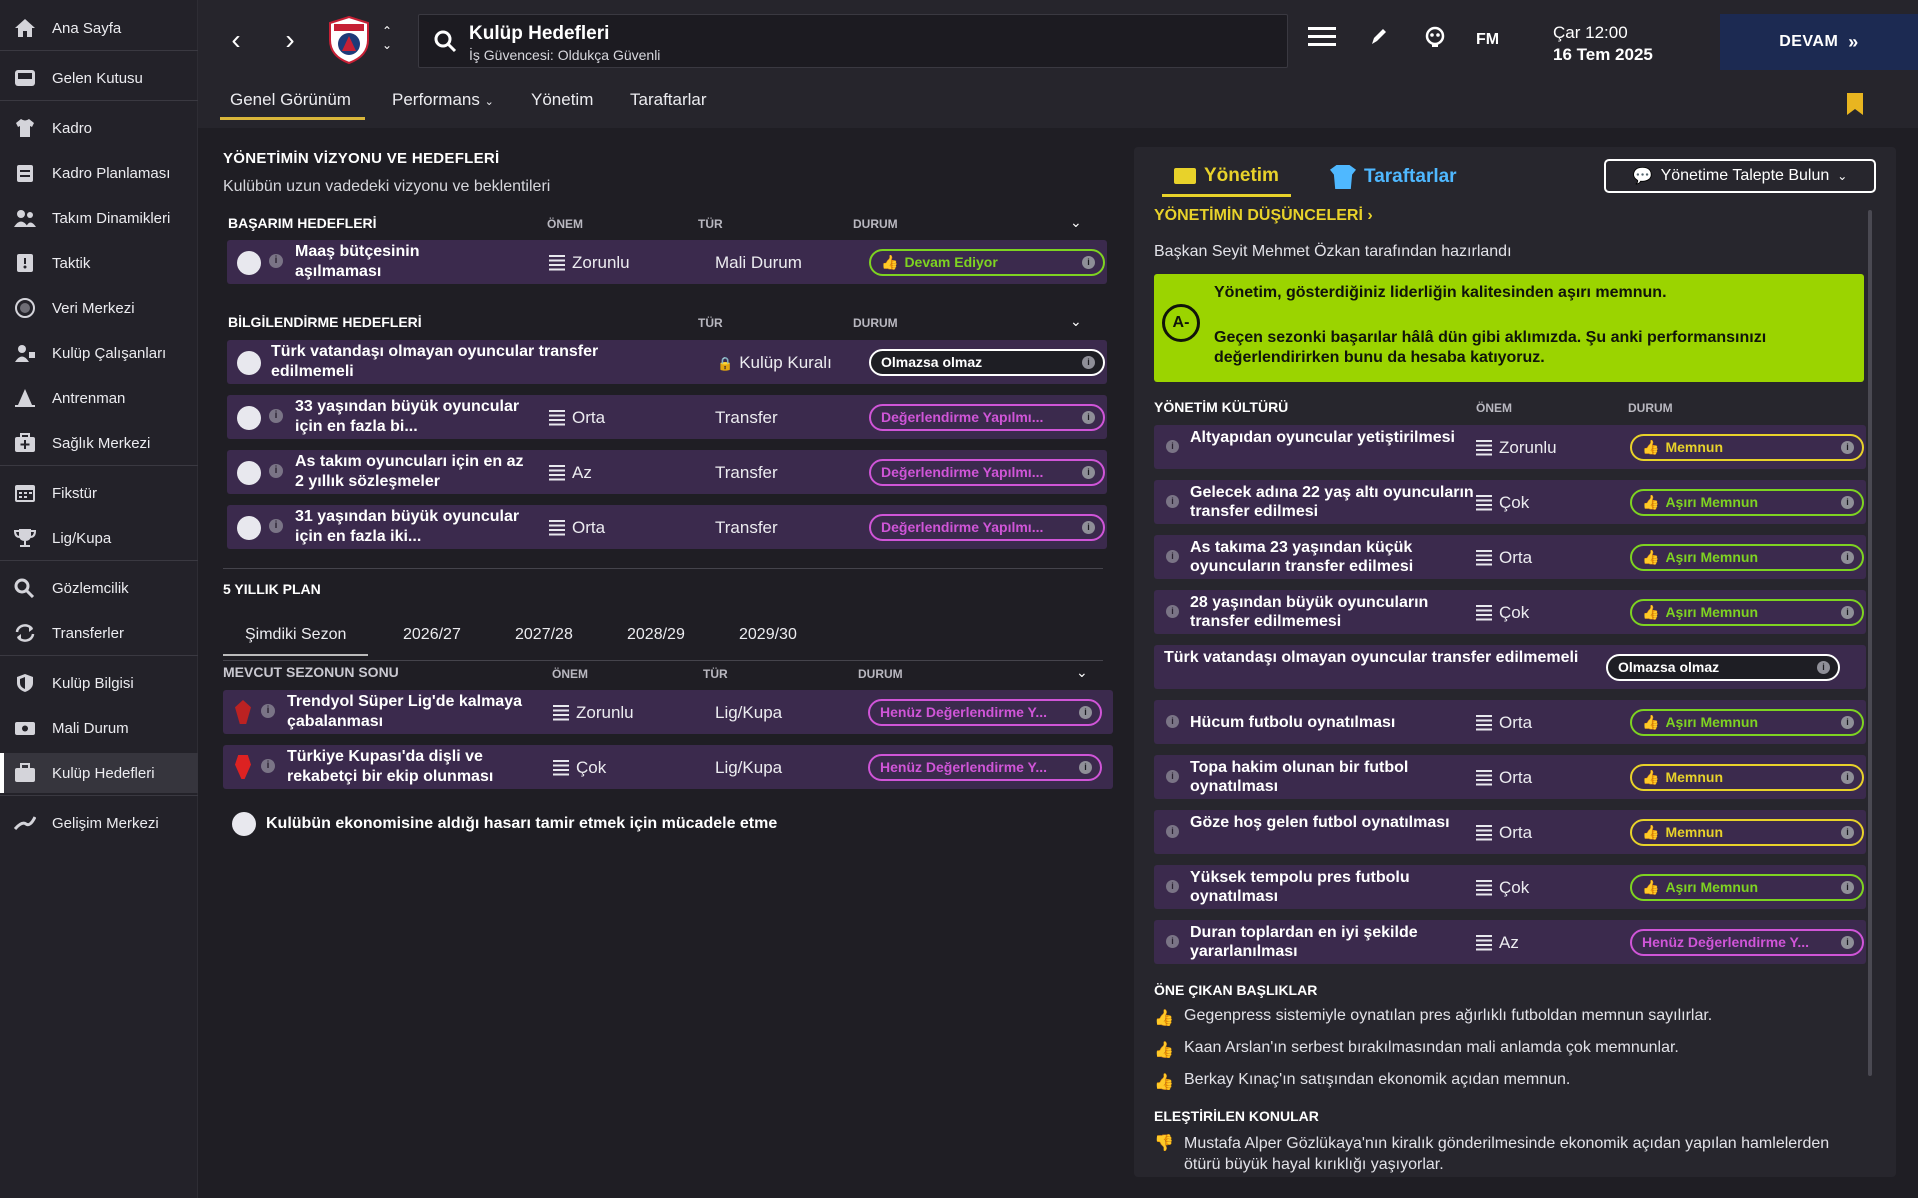 The height and width of the screenshot is (1198, 1918). I want to click on tab-plan-2026: 2026/27, so click(432, 635).